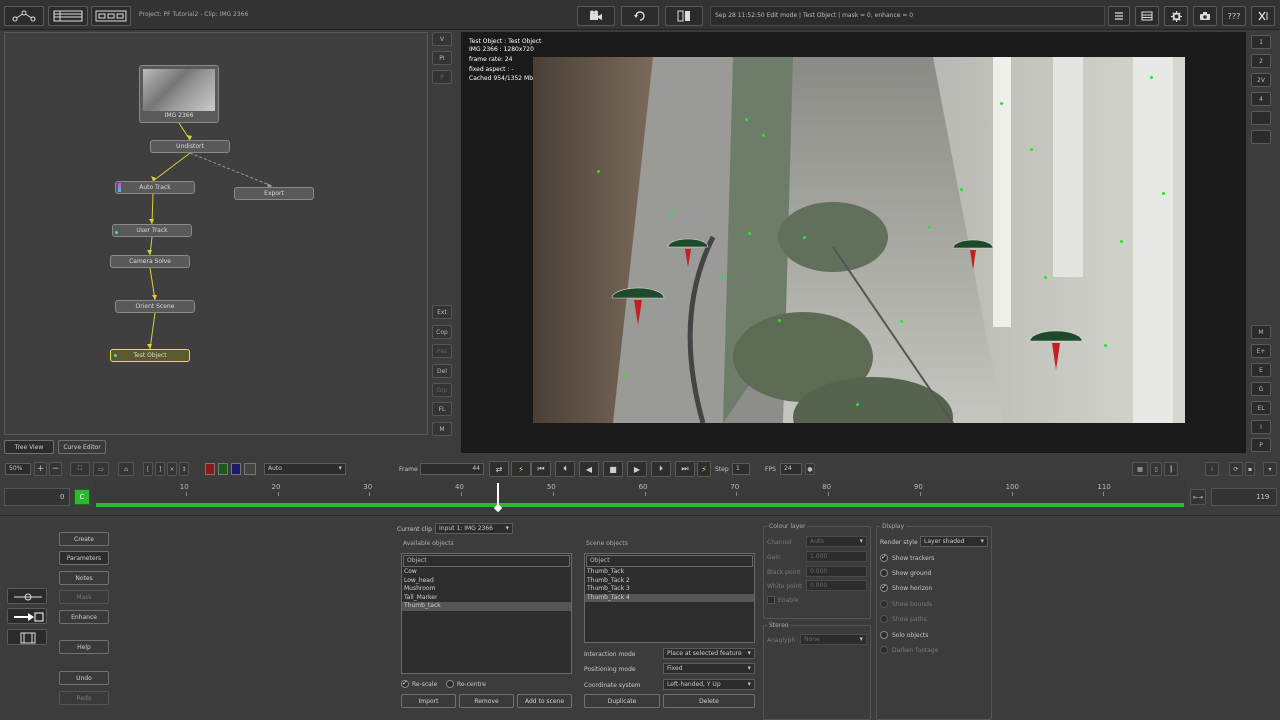  Describe the element at coordinates (741, 469) in the screenshot. I see `step-input: 1` at that location.